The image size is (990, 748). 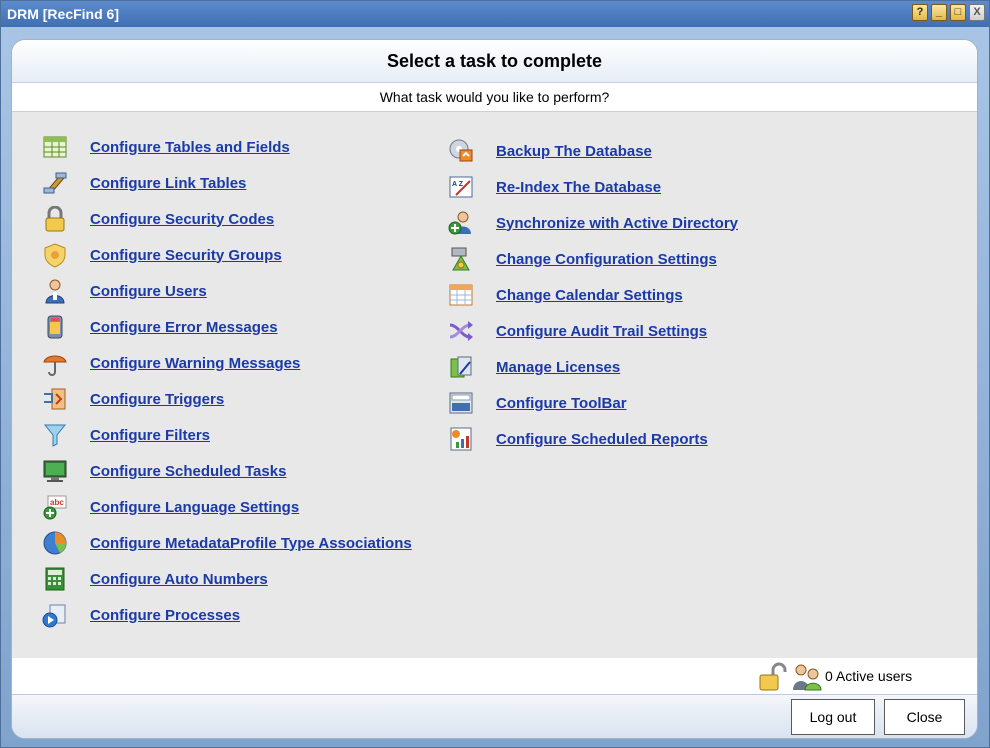 I want to click on task-link: Configure Tables and Fields, so click(x=190, y=147).